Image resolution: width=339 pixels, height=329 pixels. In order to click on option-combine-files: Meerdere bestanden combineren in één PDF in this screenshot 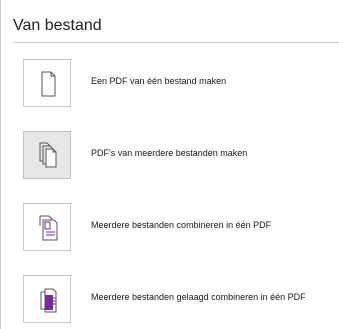, I will do `click(181, 228)`.